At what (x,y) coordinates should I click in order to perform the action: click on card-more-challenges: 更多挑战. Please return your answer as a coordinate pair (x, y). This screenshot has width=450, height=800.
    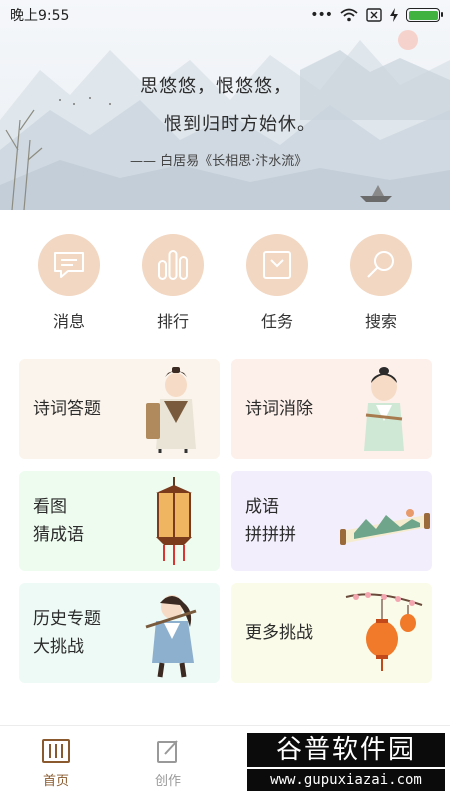
    Looking at the image, I should click on (331, 633).